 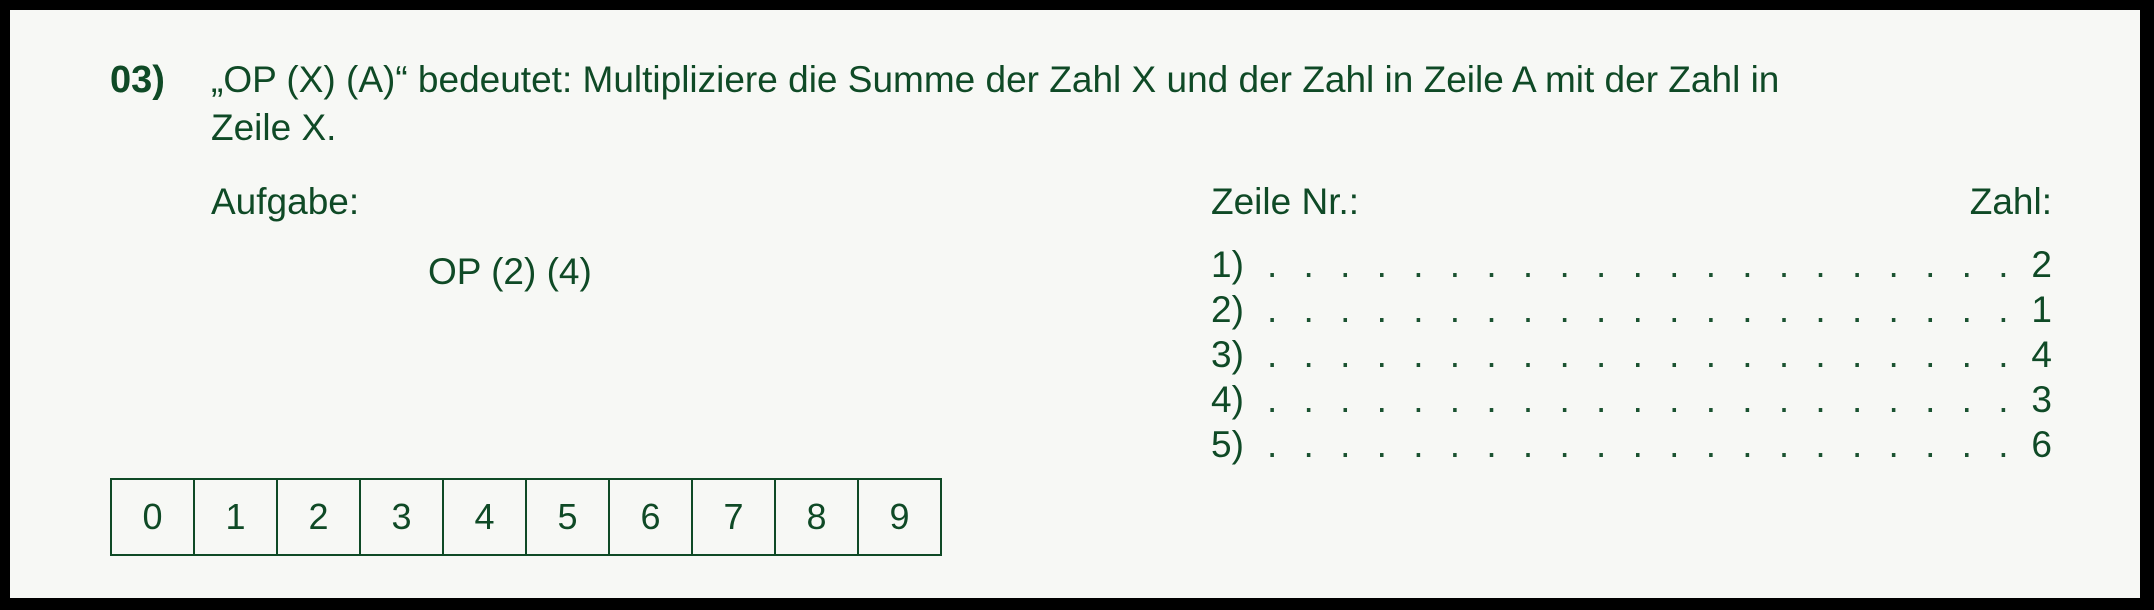 I want to click on row-value: 1, so click(x=2041, y=309).